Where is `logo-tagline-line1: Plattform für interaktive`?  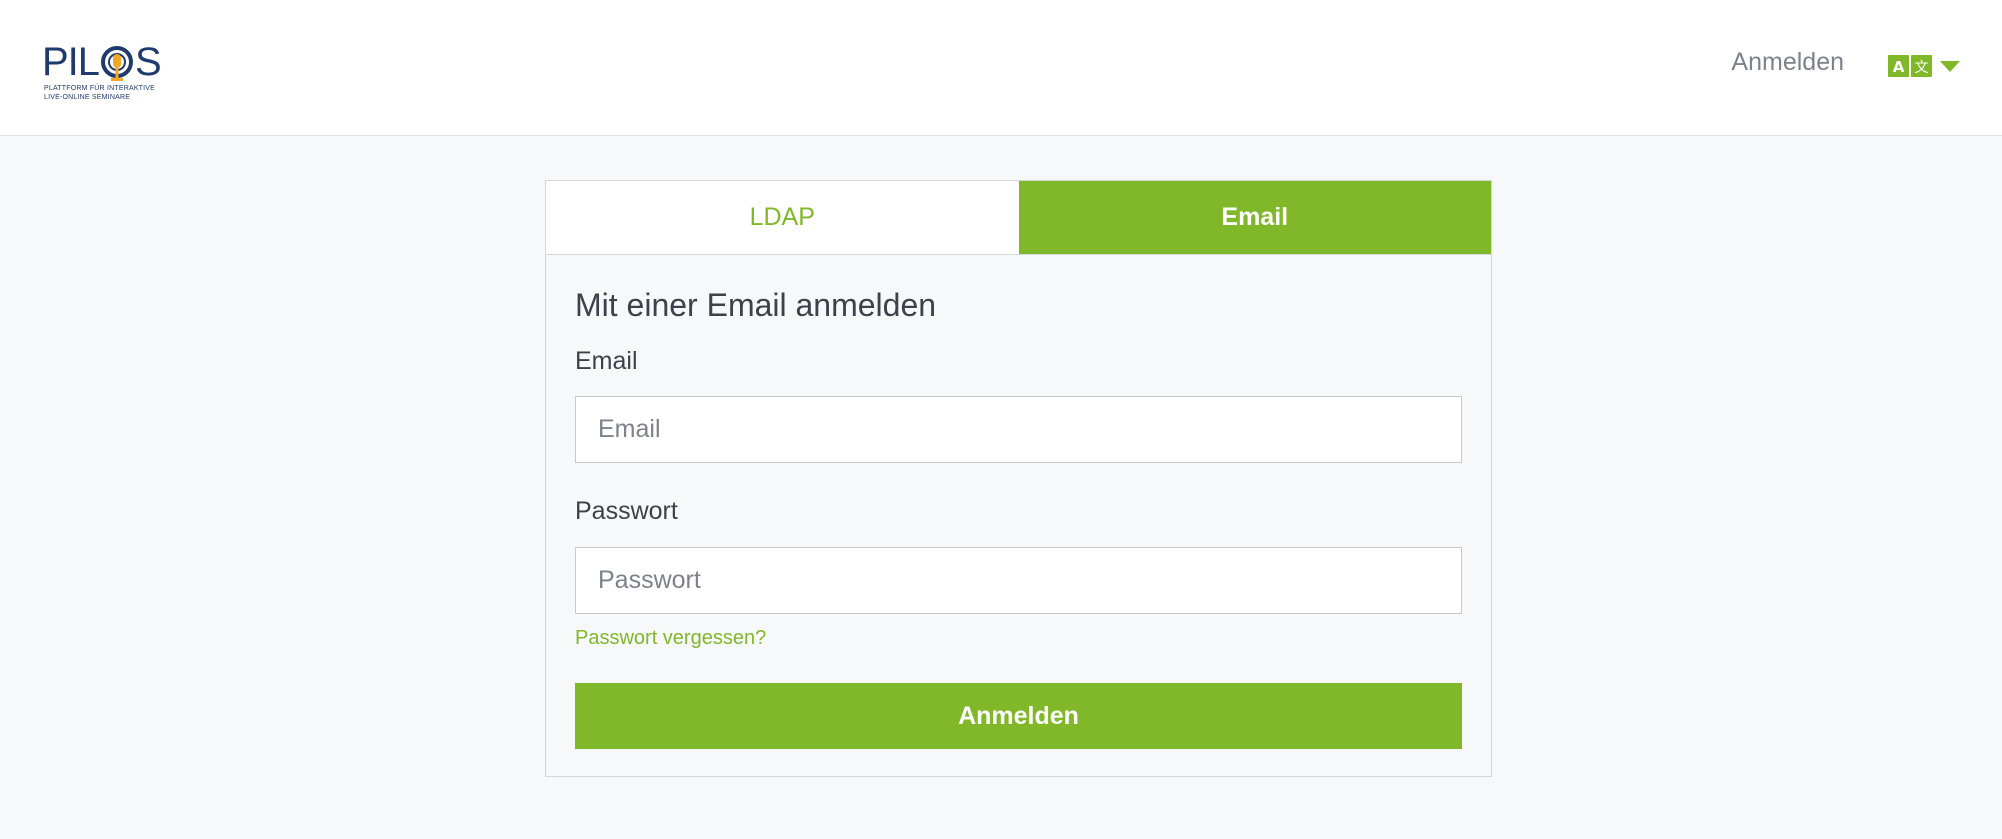
logo-tagline-line1: Plattform für interaktive is located at coordinates (100, 88).